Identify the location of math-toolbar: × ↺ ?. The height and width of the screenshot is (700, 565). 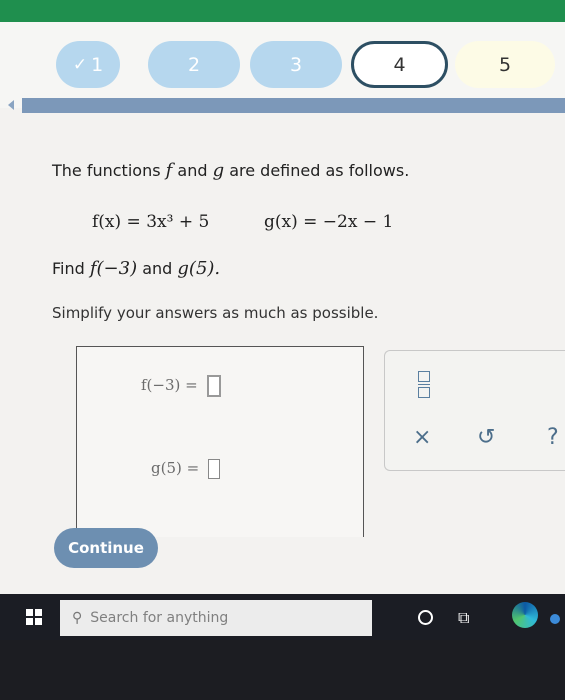
(474, 410).